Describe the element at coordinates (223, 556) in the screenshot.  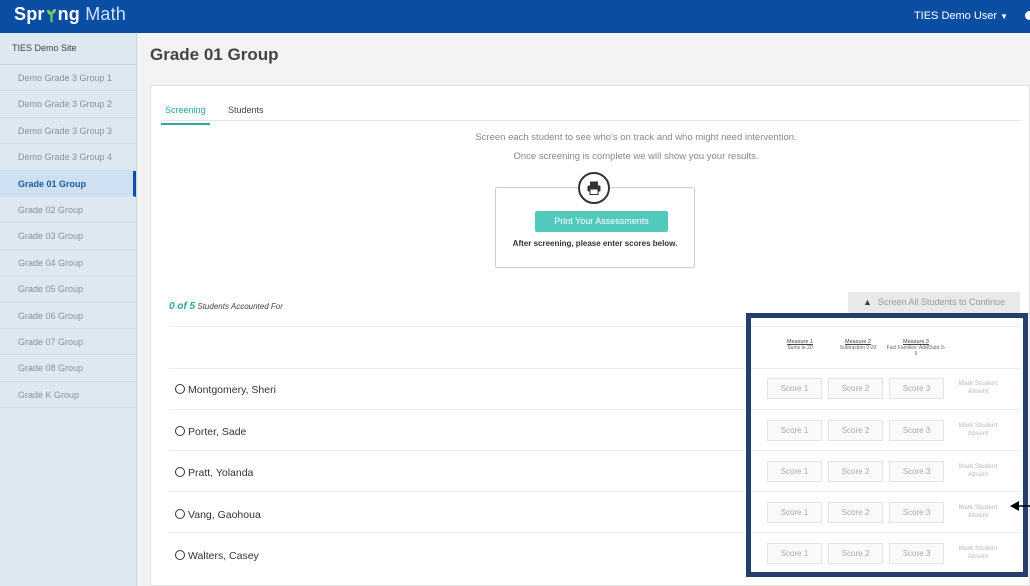
I see `student-name: Walters, Casey` at that location.